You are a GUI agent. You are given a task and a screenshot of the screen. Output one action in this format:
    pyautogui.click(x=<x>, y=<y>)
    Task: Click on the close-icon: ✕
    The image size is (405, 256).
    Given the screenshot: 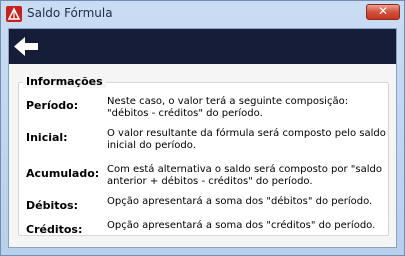 What is the action you would take?
    pyautogui.click(x=383, y=11)
    